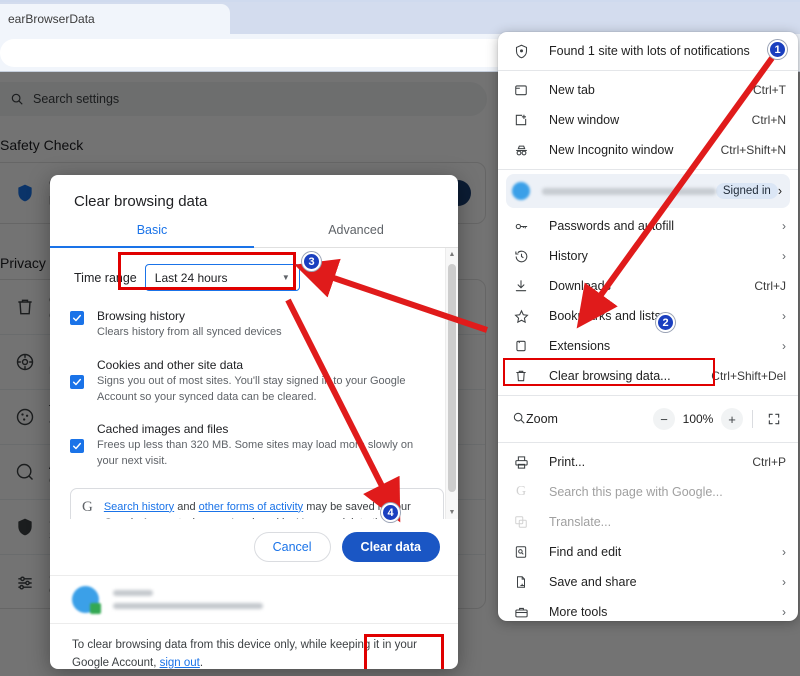  What do you see at coordinates (572, 90) in the screenshot?
I see `menu-item-label: New tab` at bounding box center [572, 90].